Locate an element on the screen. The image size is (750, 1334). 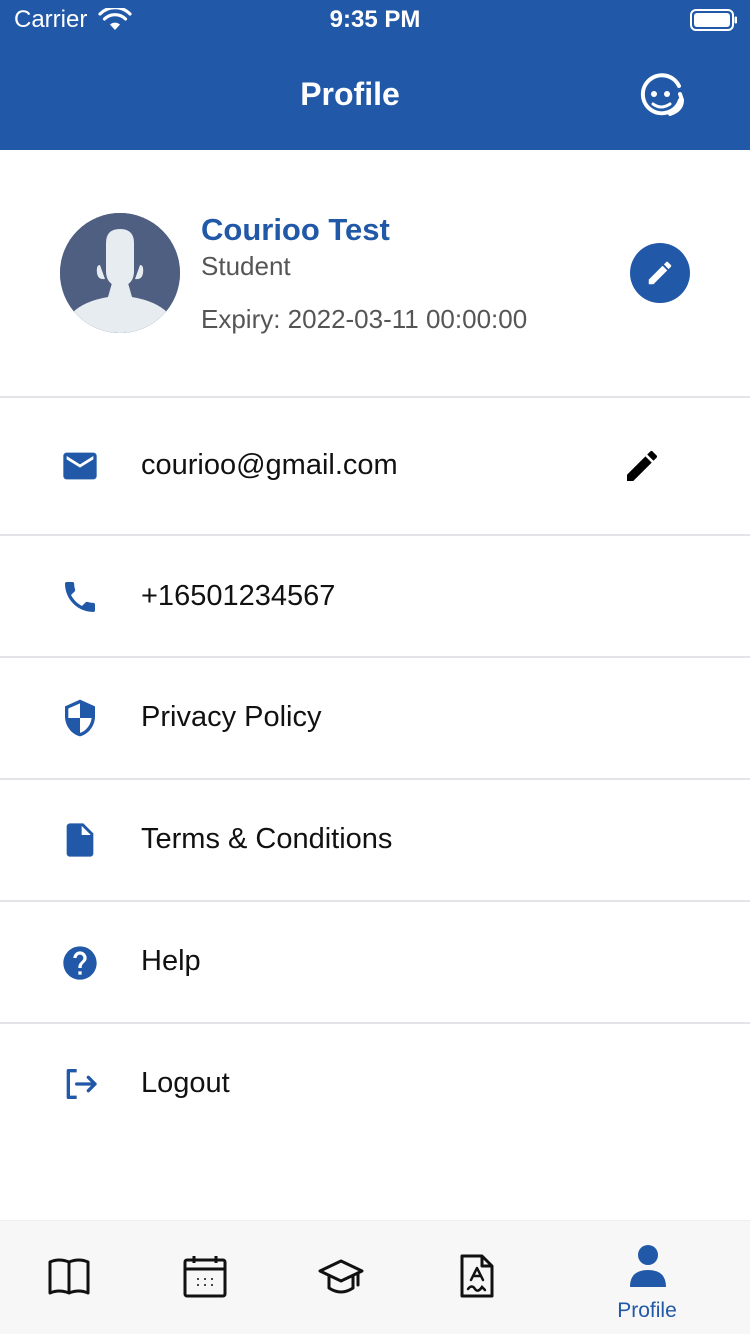
tab-schedule is located at coordinates (204, 1277).